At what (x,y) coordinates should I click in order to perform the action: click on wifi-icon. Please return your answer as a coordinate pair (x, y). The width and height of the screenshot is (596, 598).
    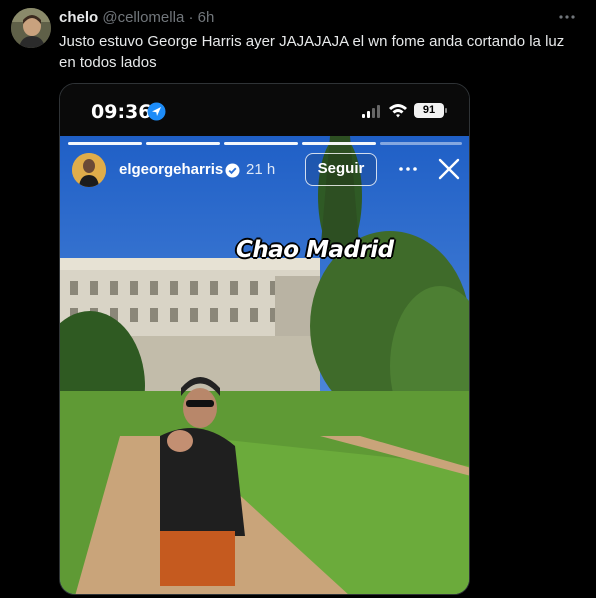
    Looking at the image, I should click on (398, 111).